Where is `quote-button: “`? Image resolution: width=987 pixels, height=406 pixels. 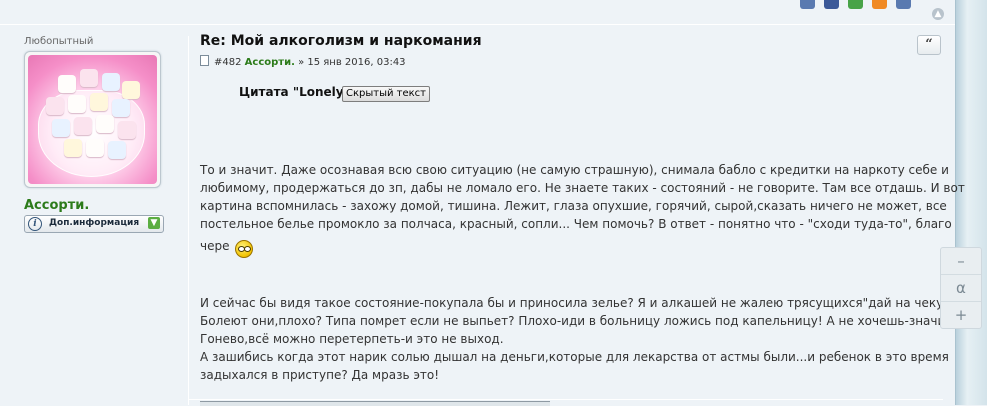
quote-button: “ is located at coordinates (929, 45).